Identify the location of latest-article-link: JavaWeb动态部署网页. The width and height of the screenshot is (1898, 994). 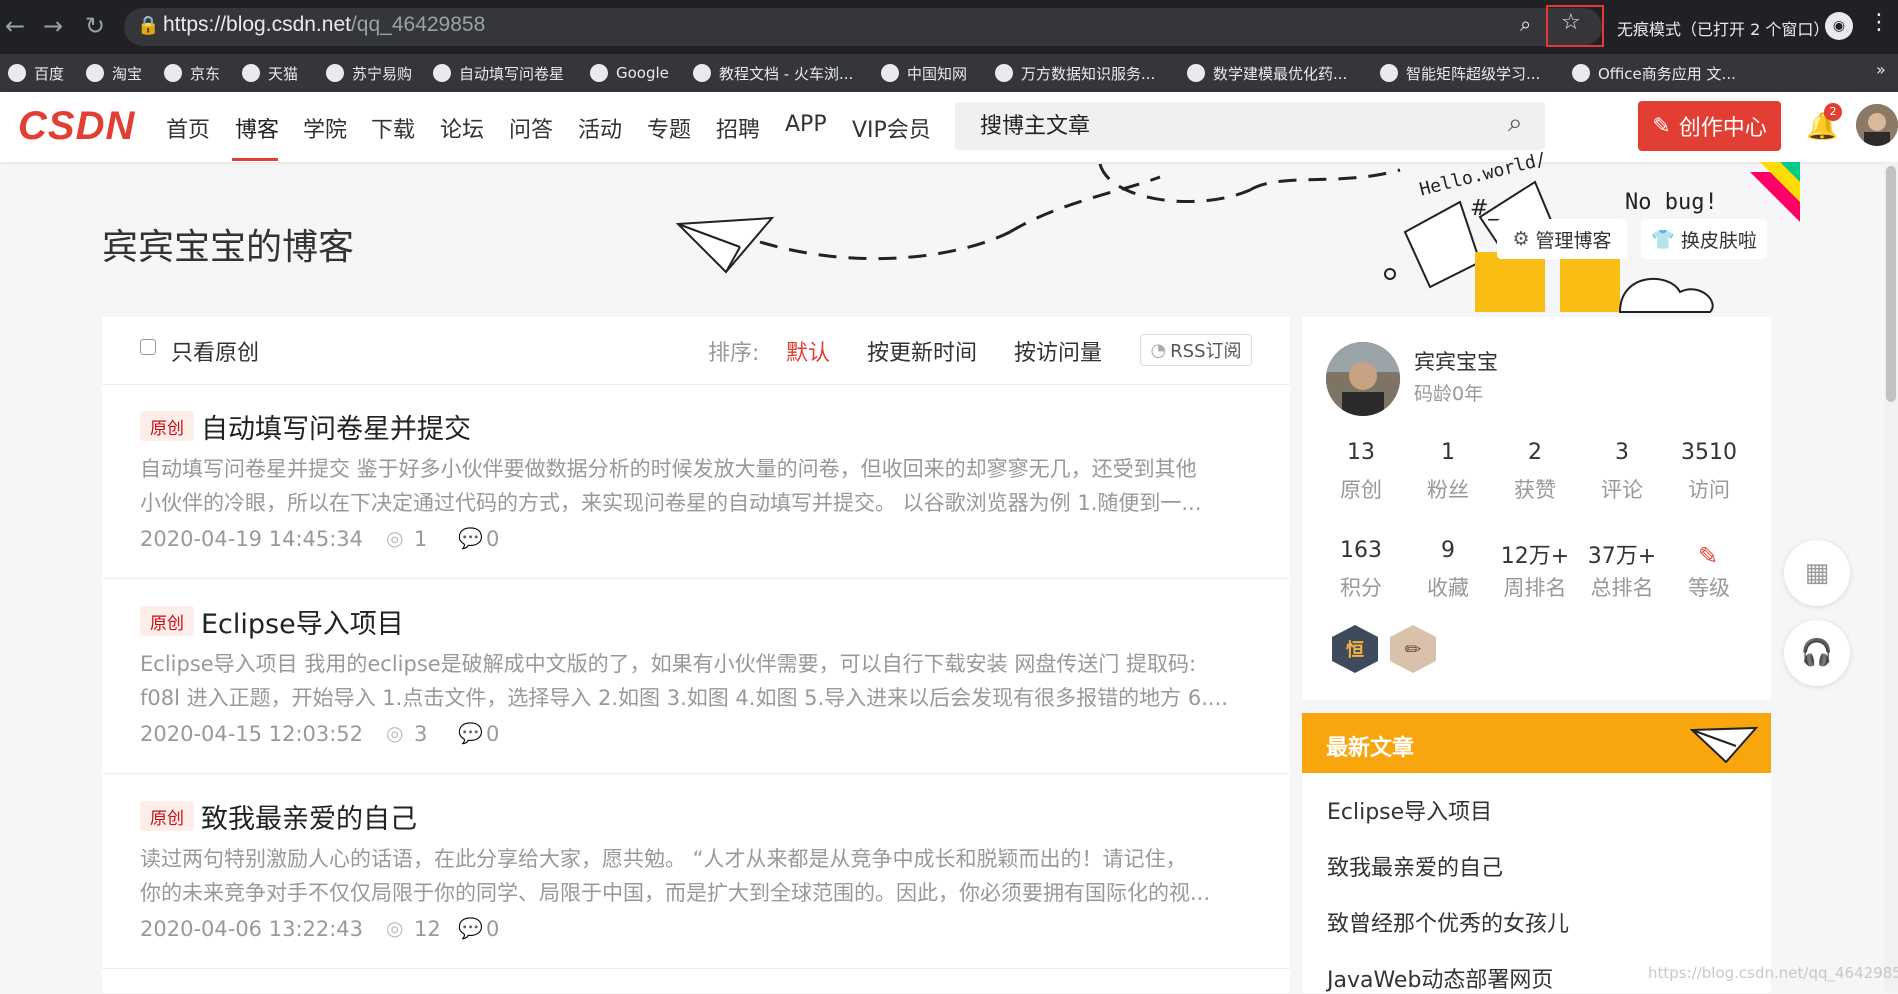
(1440, 978).